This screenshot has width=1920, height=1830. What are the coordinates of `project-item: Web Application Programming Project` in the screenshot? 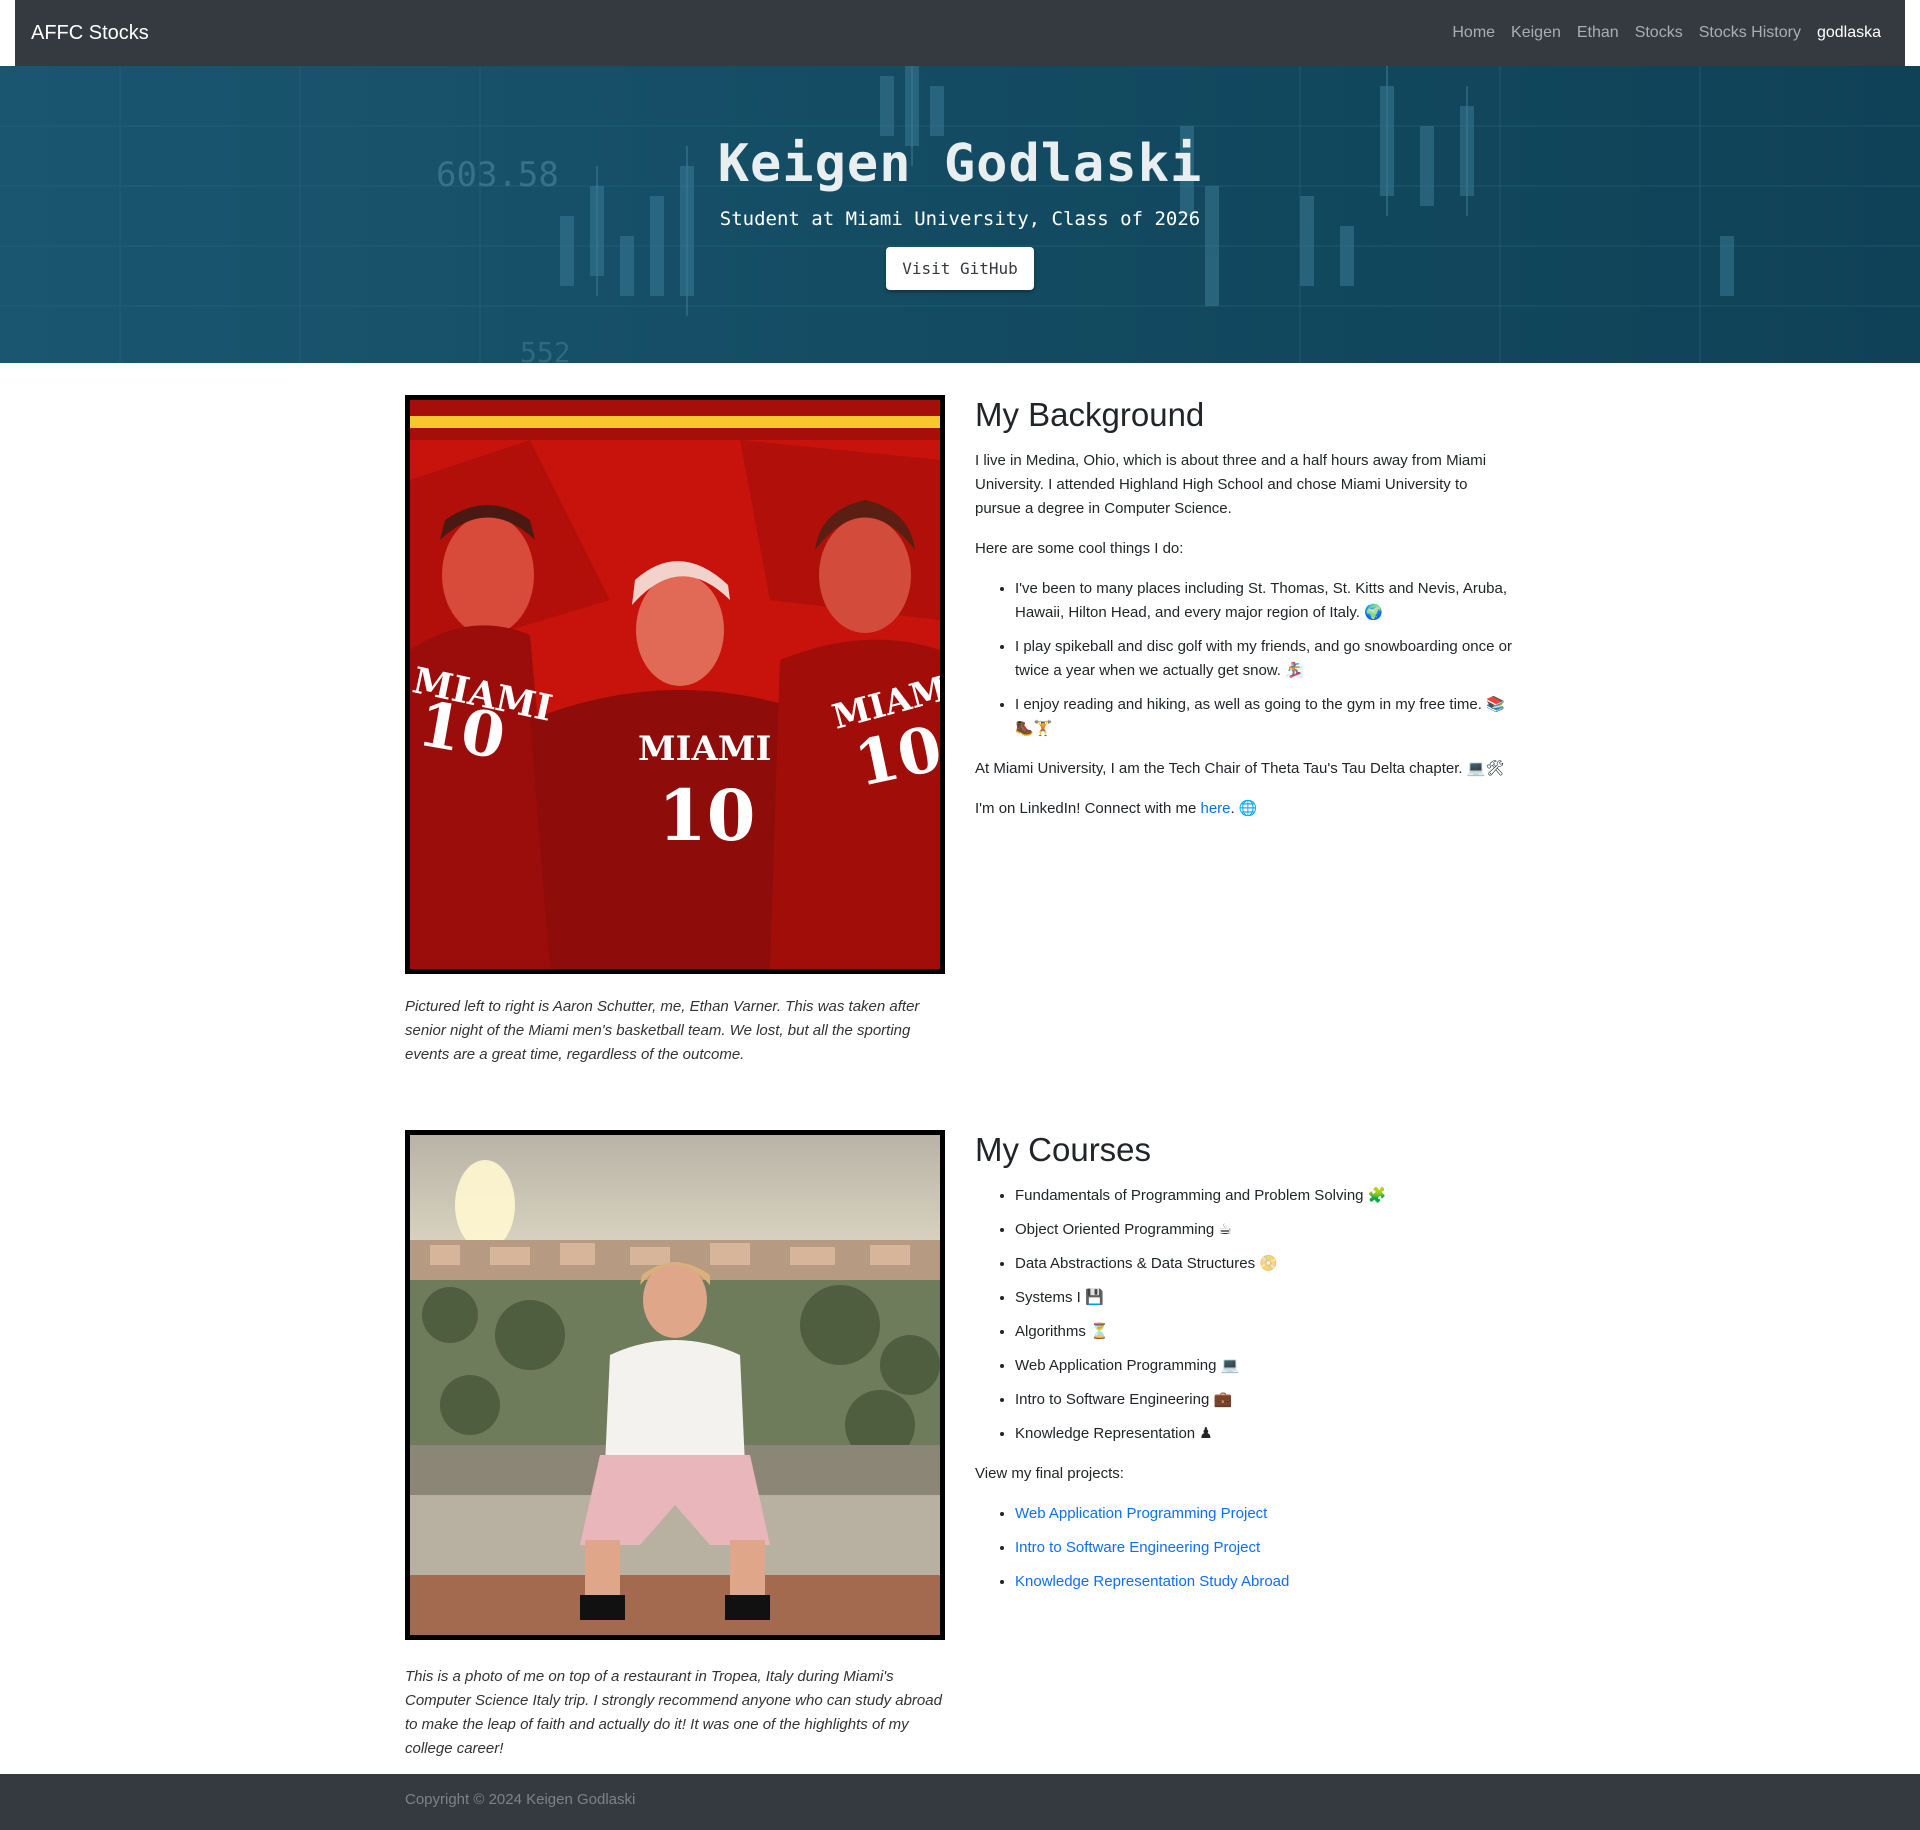 It's located at (1265, 1514).